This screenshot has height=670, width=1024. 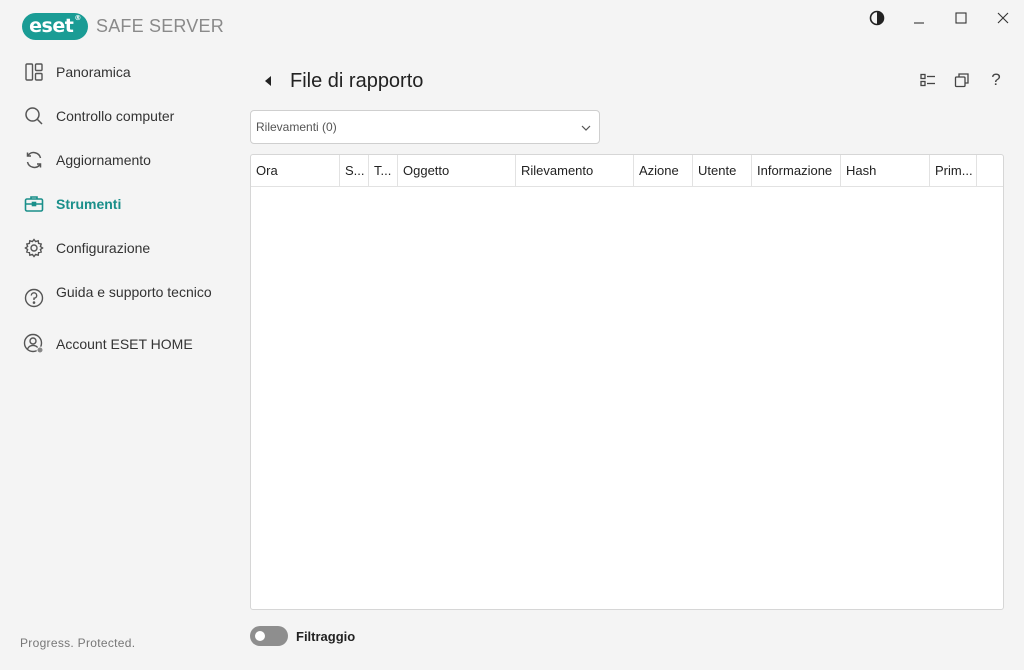 I want to click on filter-toggle-row: Filtraggio, so click(x=302, y=636).